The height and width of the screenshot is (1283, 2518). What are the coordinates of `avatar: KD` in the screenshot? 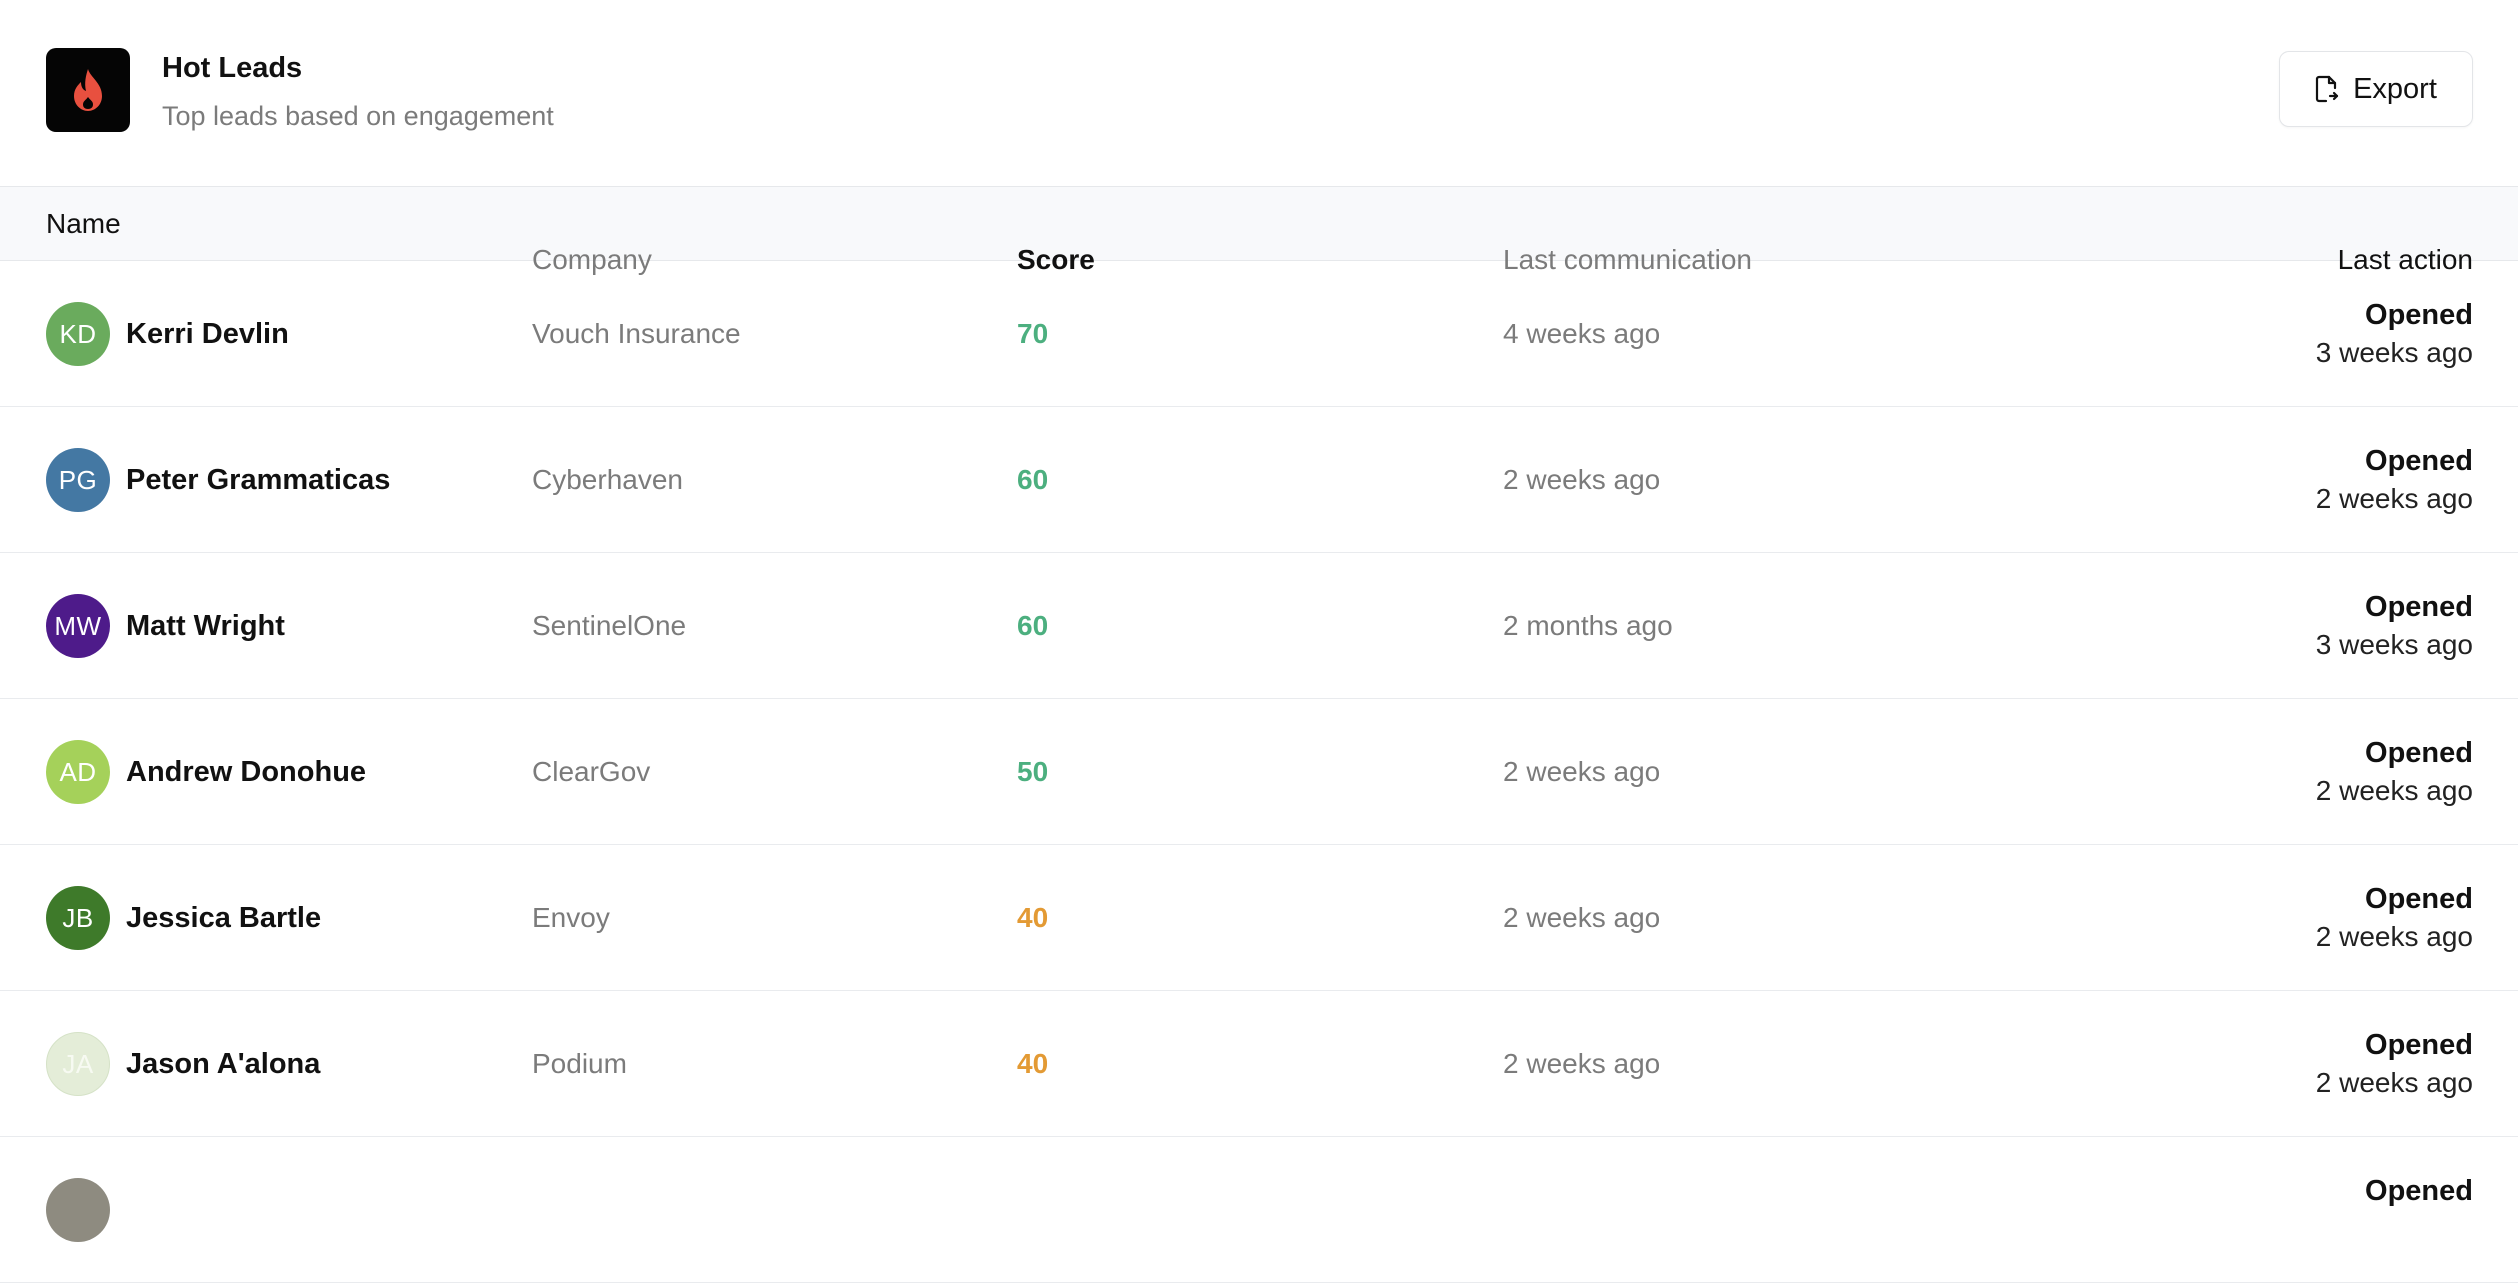 It's located at (78, 334).